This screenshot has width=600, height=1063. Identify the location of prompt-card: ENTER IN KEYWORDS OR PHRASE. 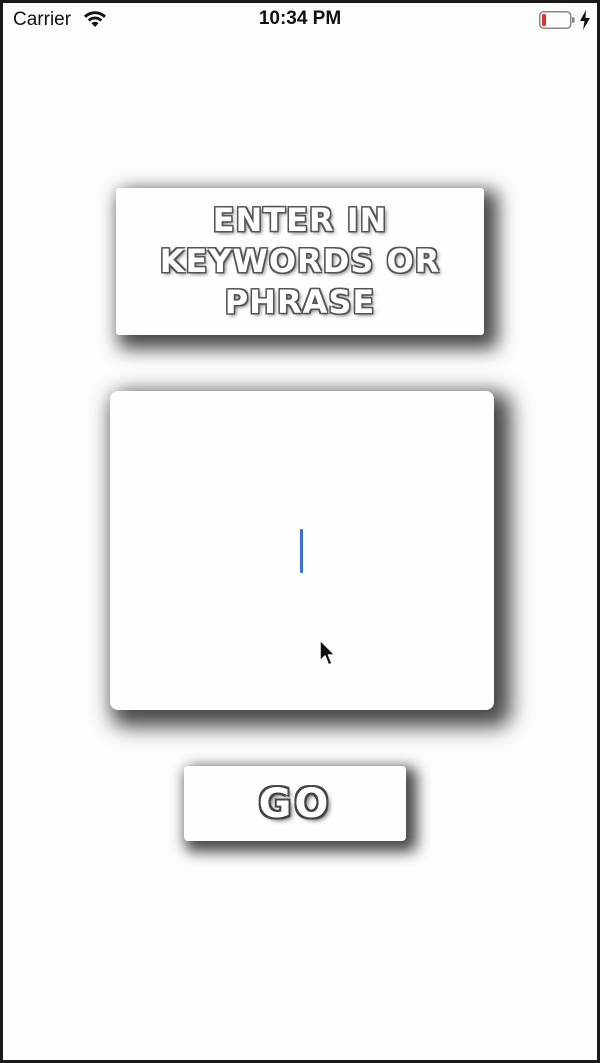
(300, 261).